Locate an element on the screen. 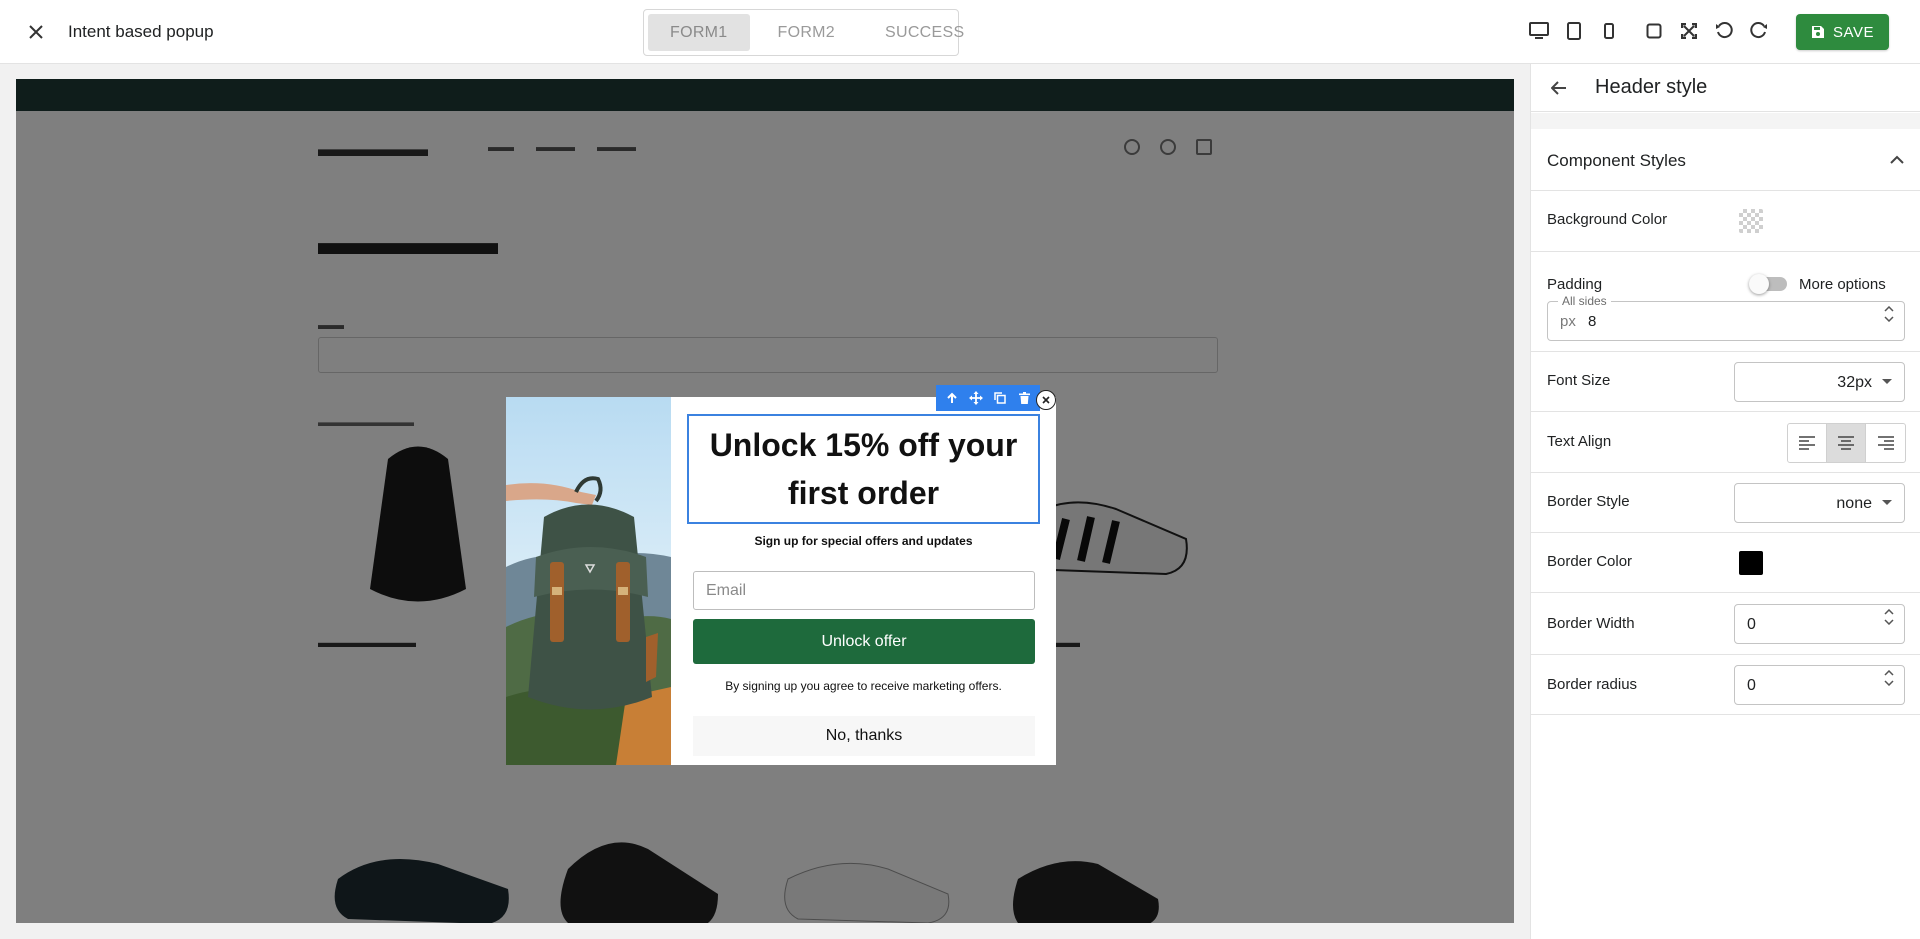 The width and height of the screenshot is (1920, 939). tab-form2: FORM2 is located at coordinates (807, 32).